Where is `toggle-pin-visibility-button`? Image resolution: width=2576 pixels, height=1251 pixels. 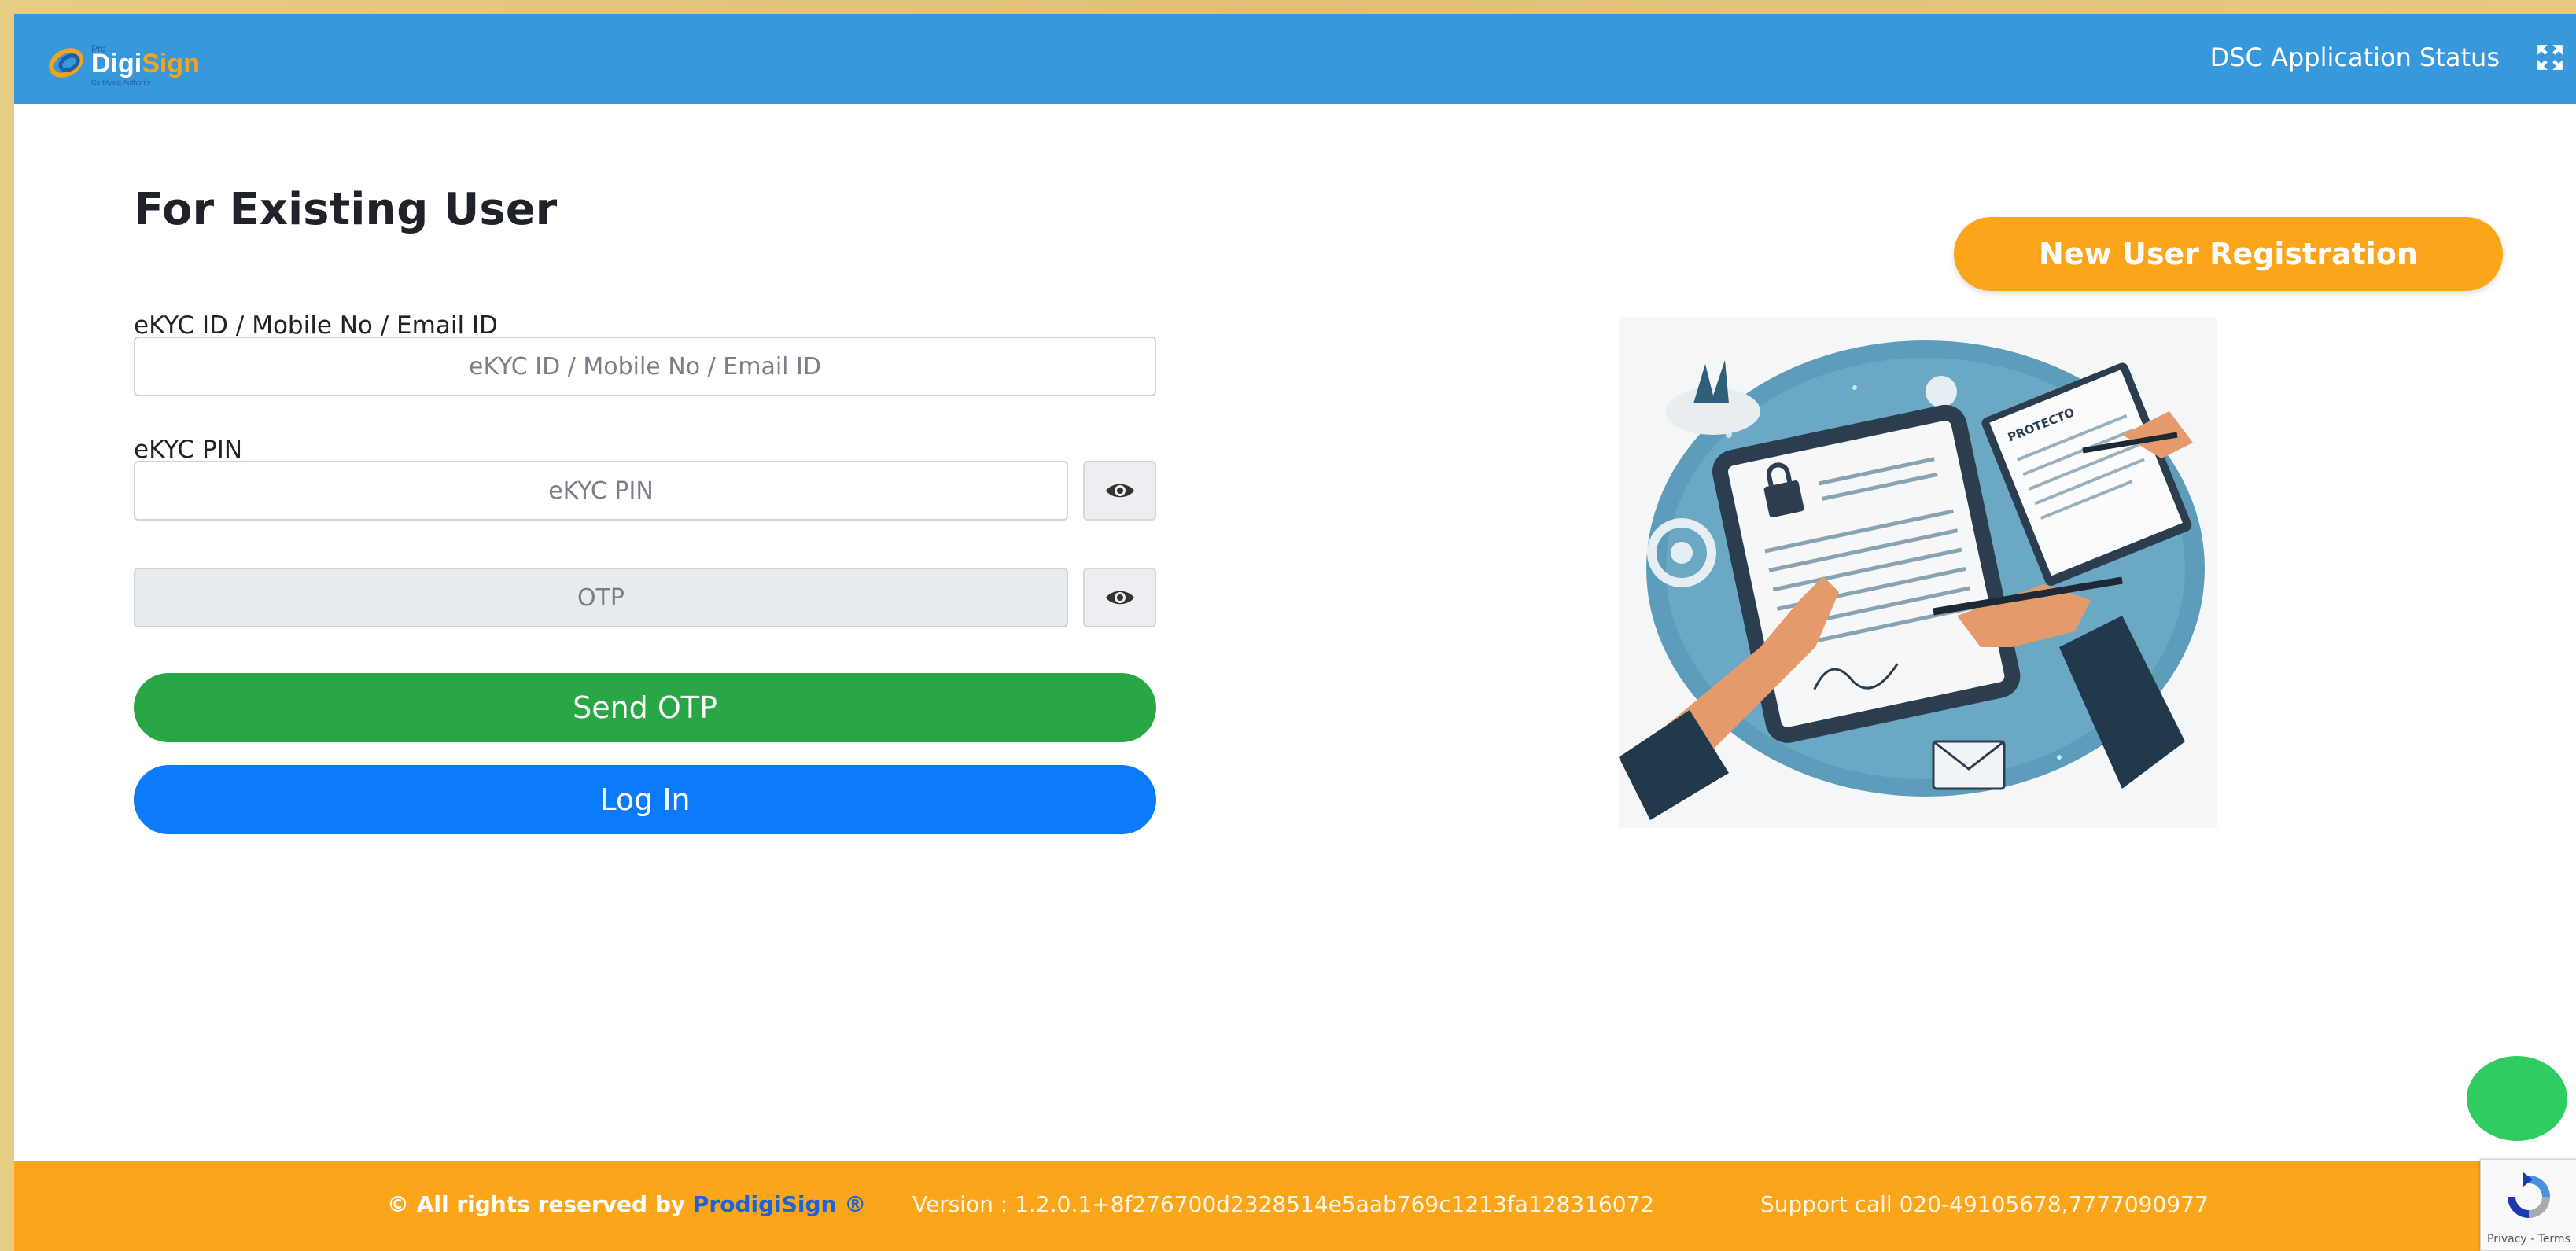
toggle-pin-visibility-button is located at coordinates (1119, 491).